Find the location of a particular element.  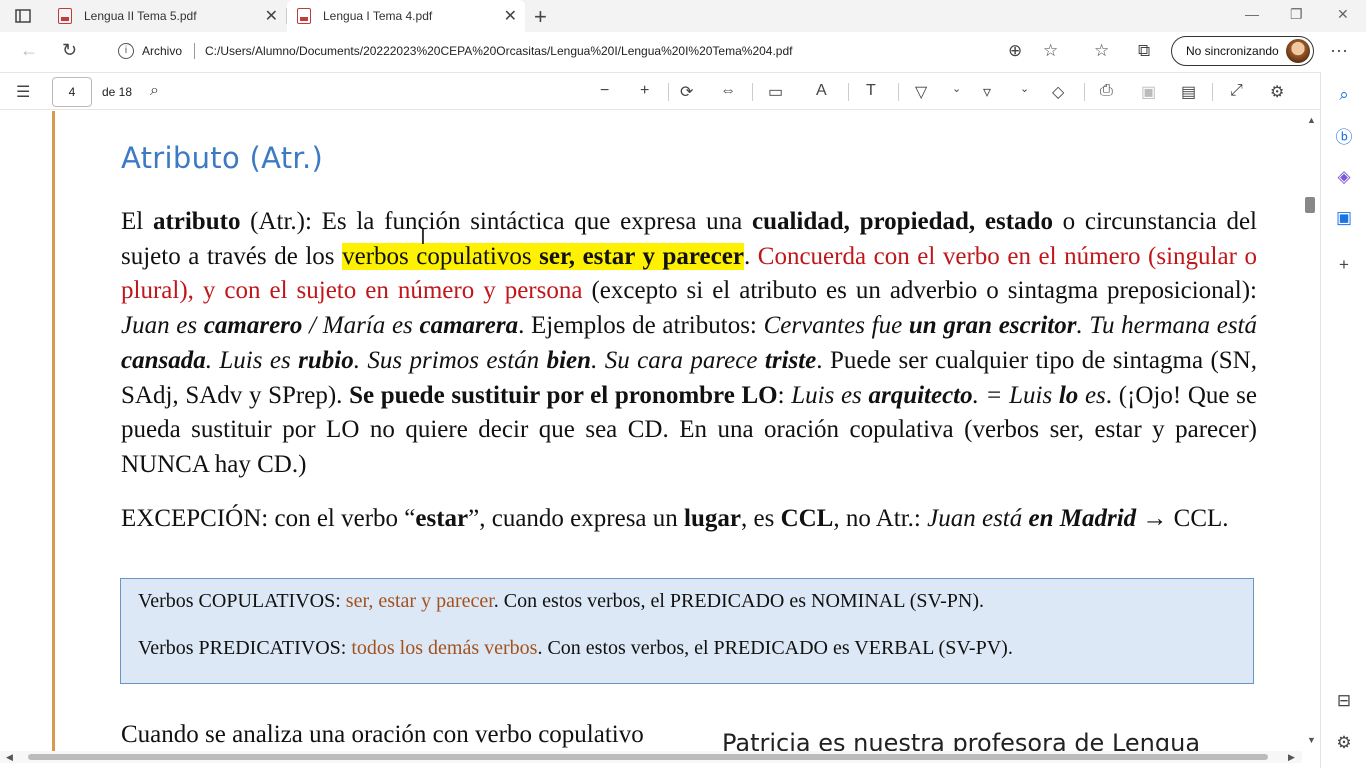

scroll-right-arrow-icon: ▶ is located at coordinates (1291, 757).